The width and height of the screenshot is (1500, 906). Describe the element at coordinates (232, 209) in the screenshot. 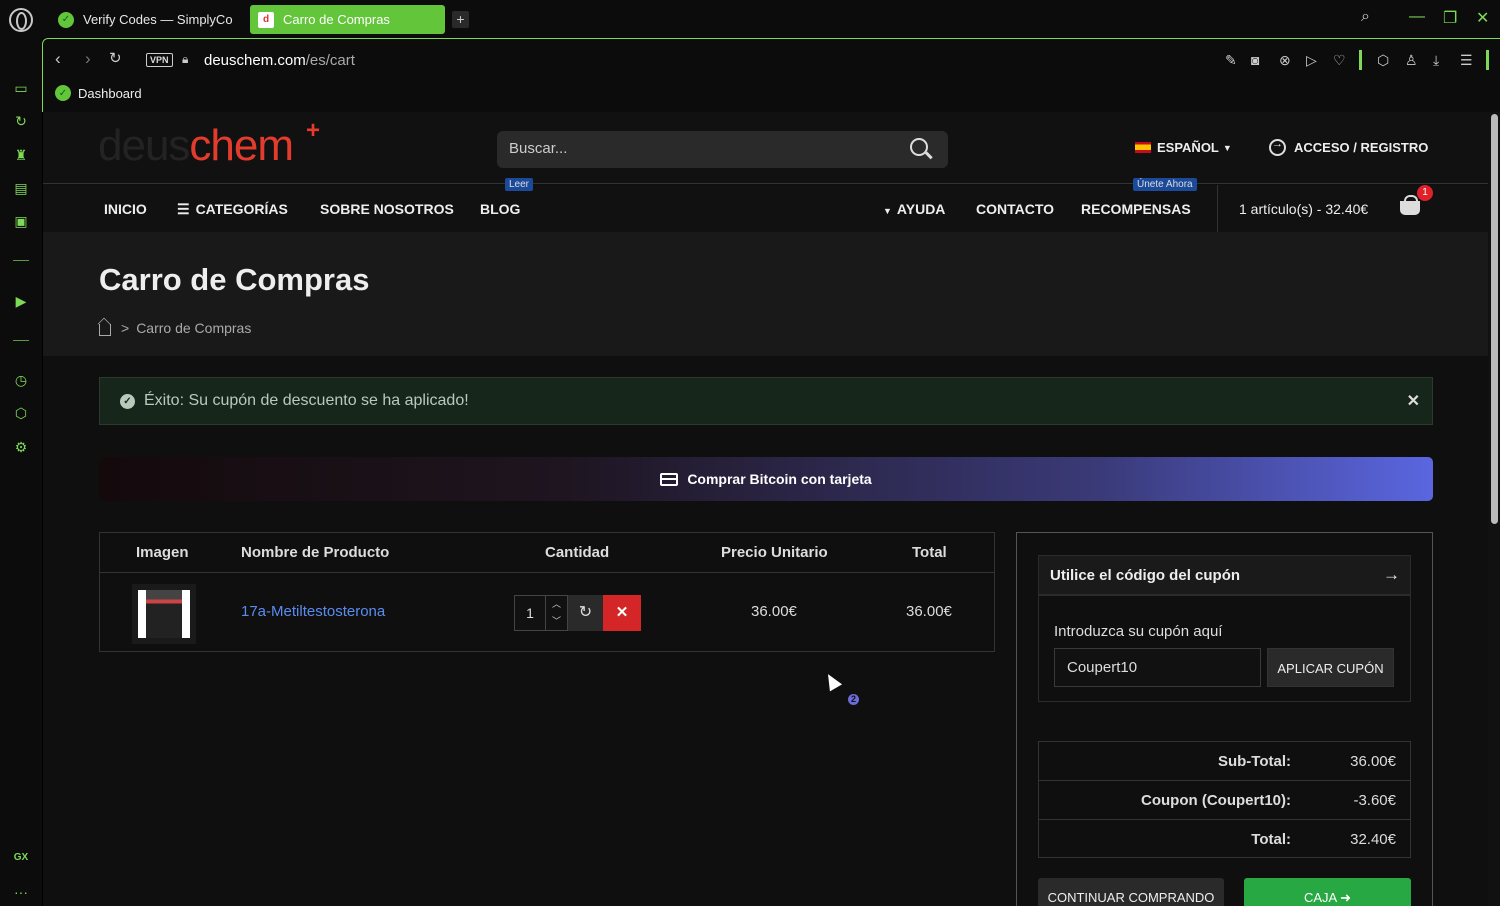

I see `nav-categories: ☰ CATEGORÍAS` at that location.